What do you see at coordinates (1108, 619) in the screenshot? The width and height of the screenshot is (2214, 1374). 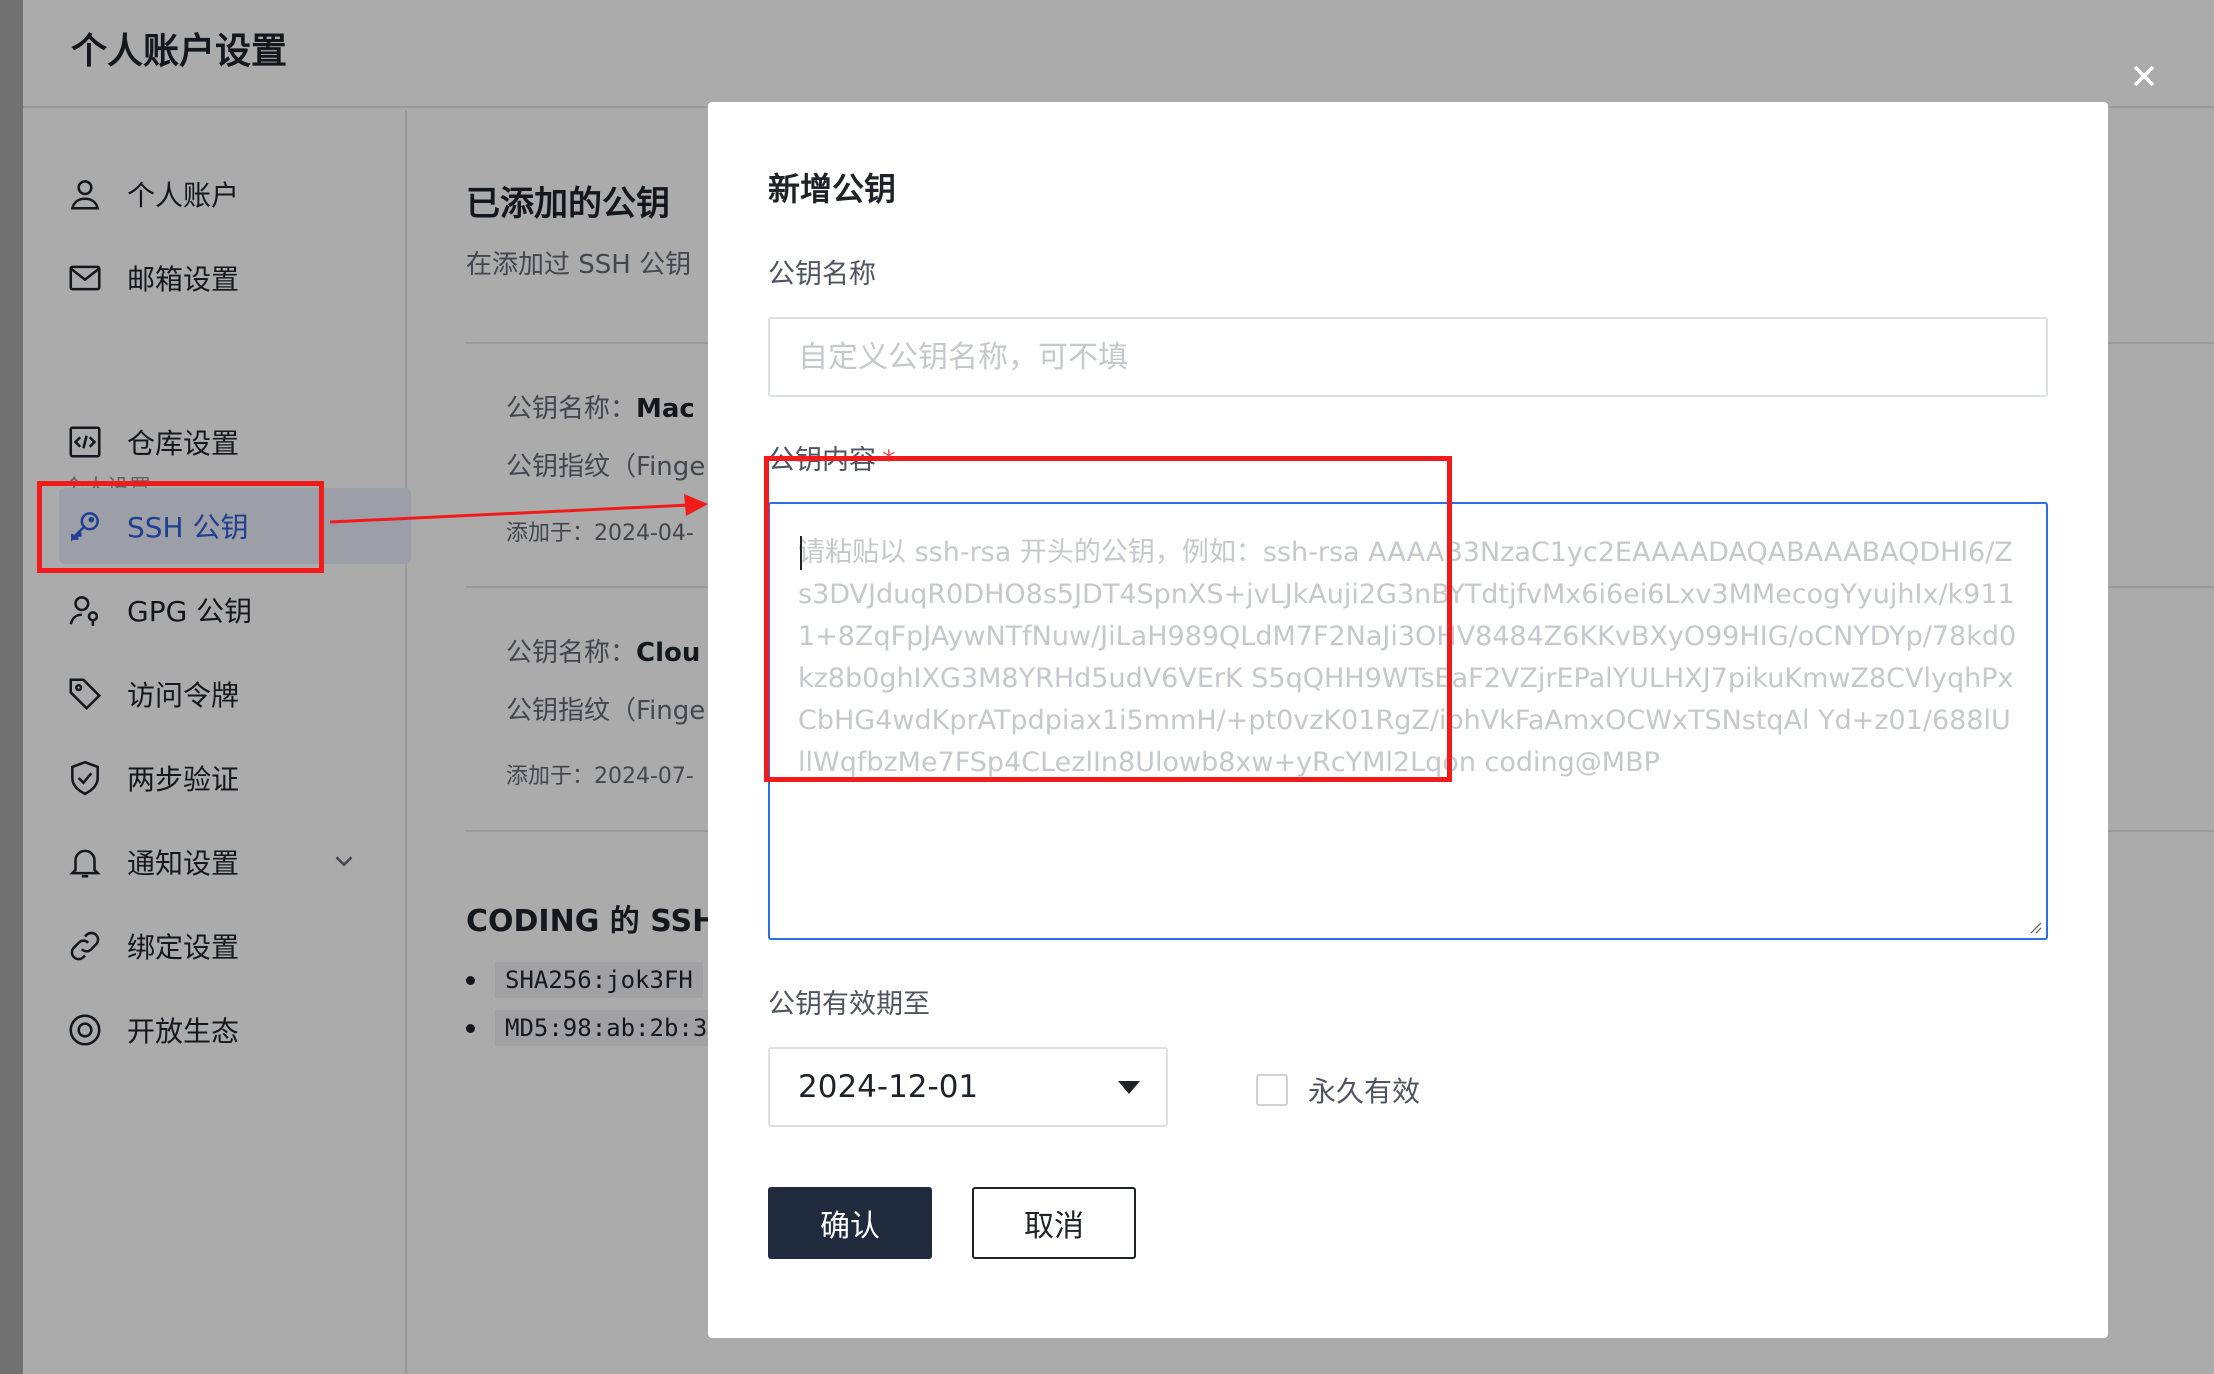 I see `annotation-box-textarea` at bounding box center [1108, 619].